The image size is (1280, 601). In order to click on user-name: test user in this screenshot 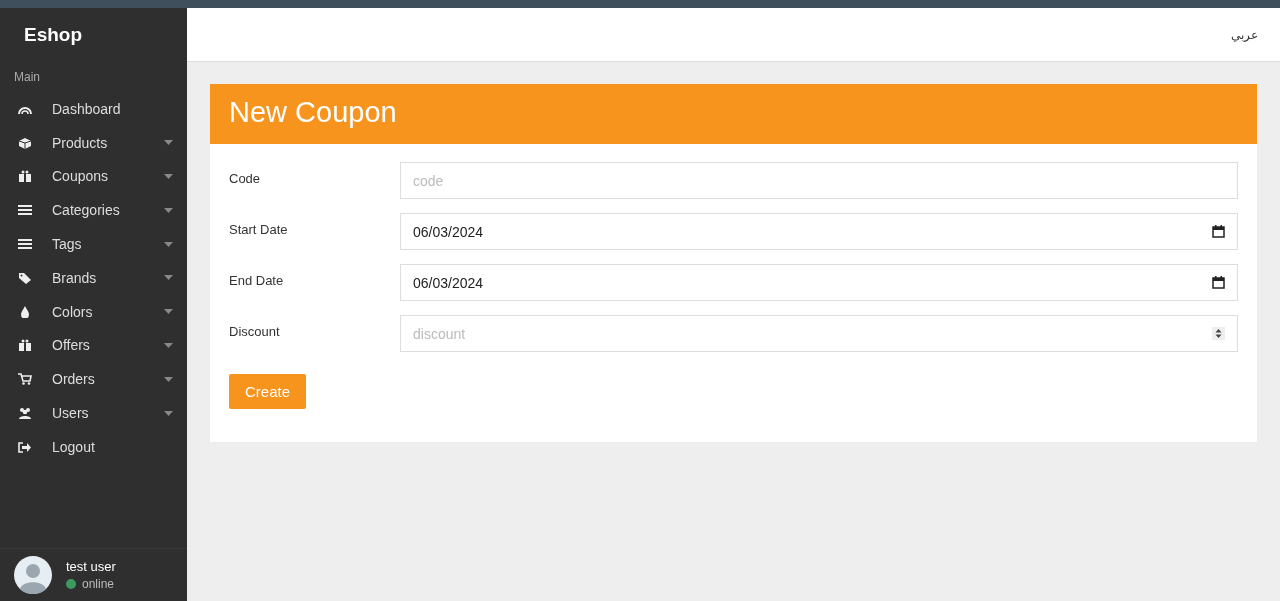, I will do `click(91, 566)`.